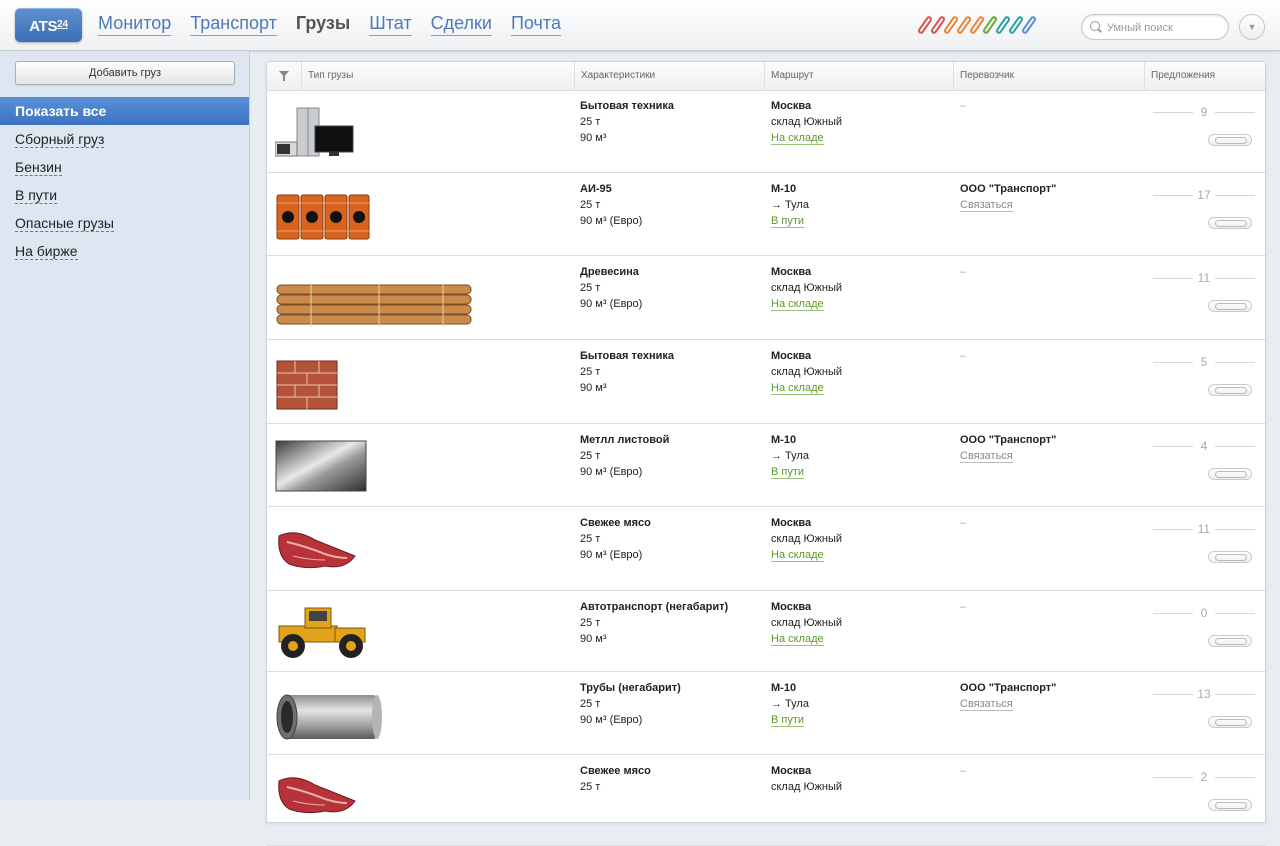 The image size is (1280, 846). Describe the element at coordinates (1048, 76) in the screenshot. I see `column-header-carrier: Перевозчик` at that location.